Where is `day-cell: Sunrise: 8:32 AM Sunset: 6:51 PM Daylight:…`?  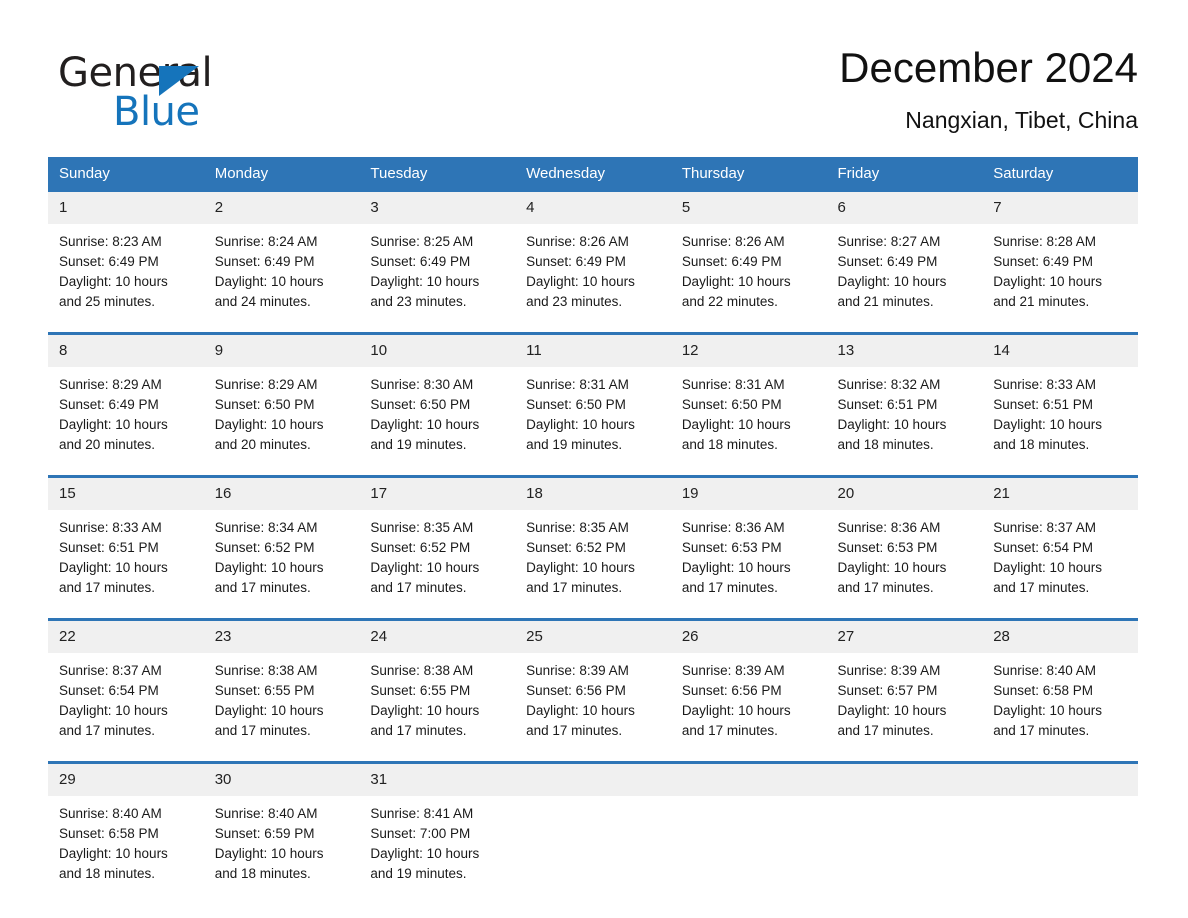
day-cell: Sunrise: 8:32 AM Sunset: 6:51 PM Daylight:… is located at coordinates (904, 422).